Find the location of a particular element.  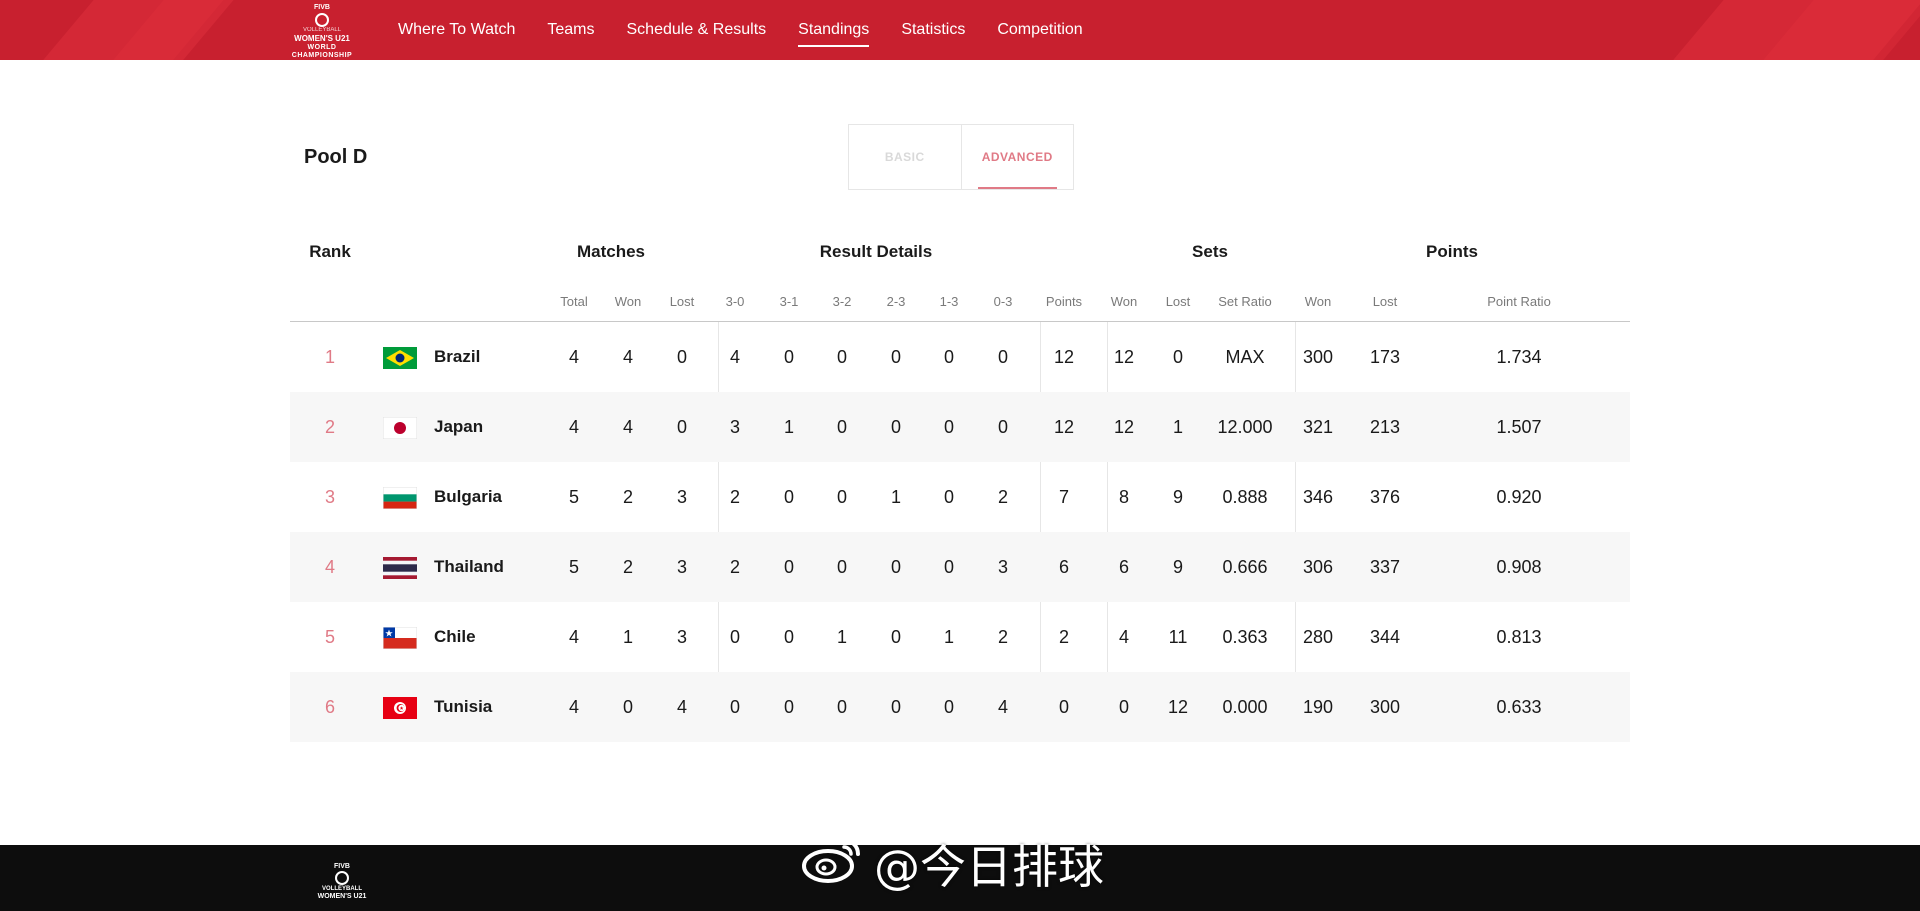

nav-standings: Standings is located at coordinates (834, 31).